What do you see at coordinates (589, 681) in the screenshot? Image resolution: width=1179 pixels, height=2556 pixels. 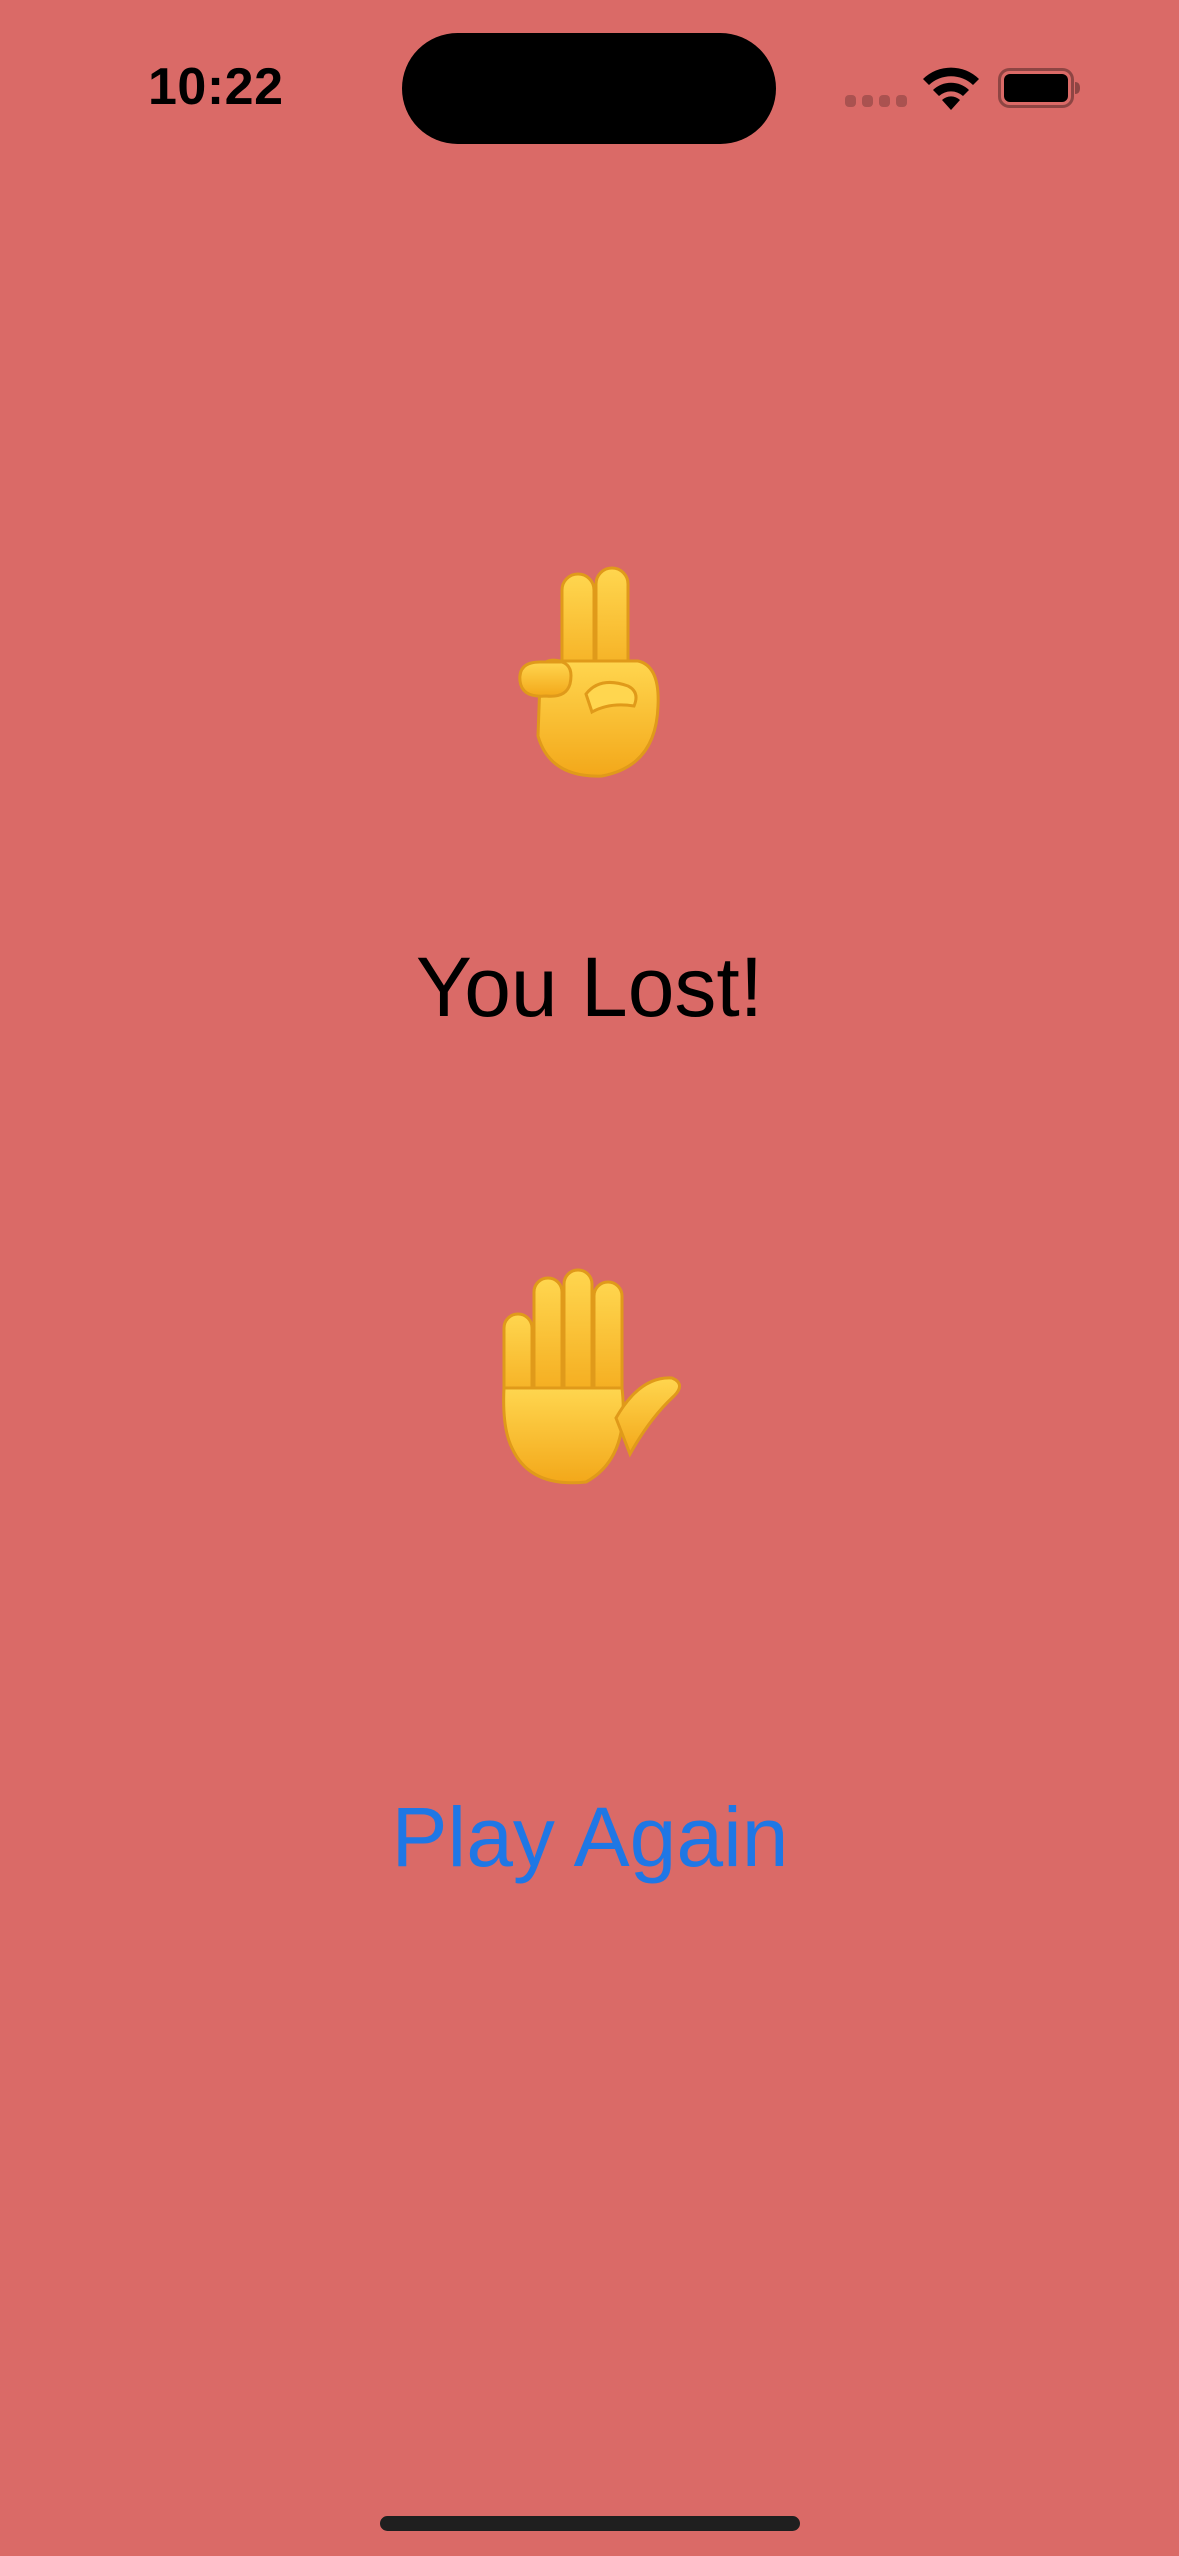 I see `victory-hand-icon` at bounding box center [589, 681].